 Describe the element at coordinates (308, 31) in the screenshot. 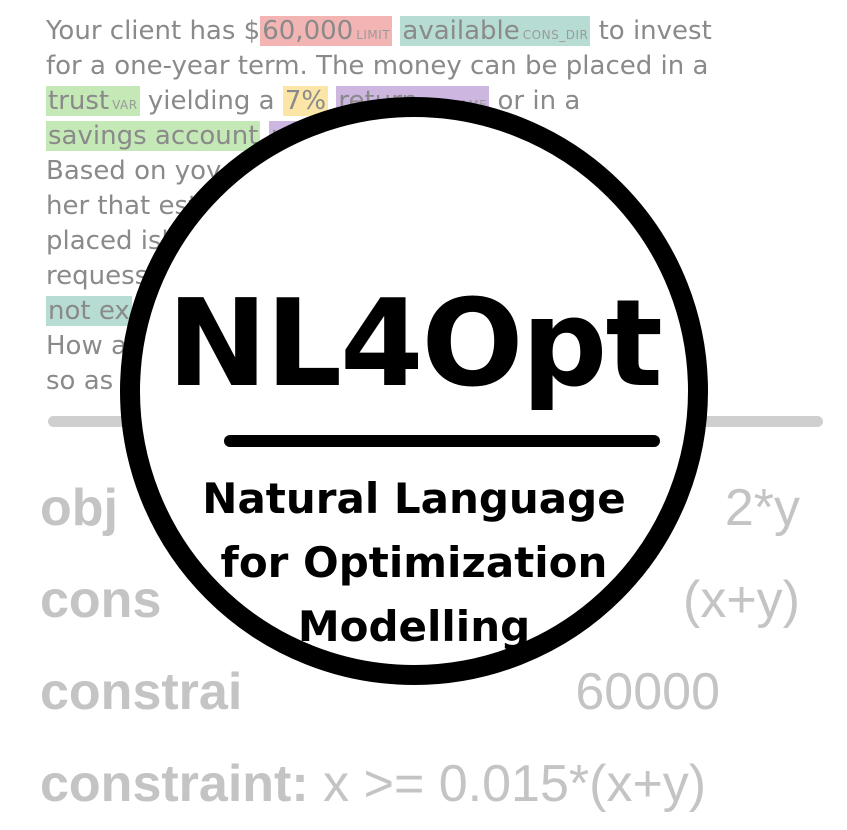

I see `entity-text: 60,000` at that location.